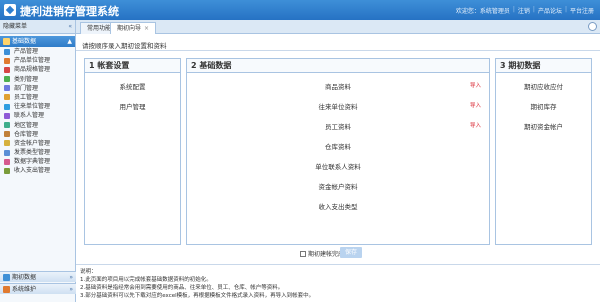  What do you see at coordinates (26, 125) in the screenshot?
I see `sidebar-item-label: 地区管理` at bounding box center [26, 125].